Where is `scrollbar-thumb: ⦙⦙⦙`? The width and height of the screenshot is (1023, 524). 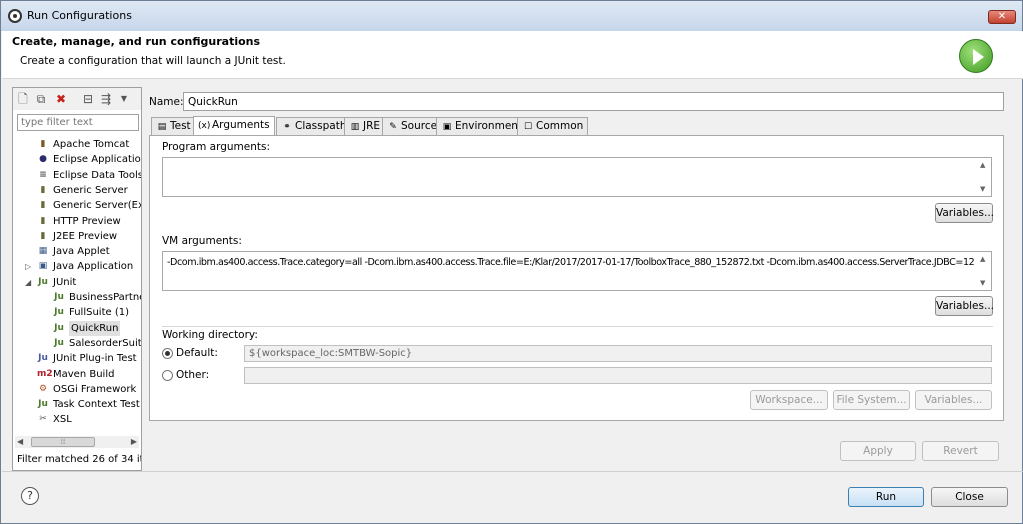 scrollbar-thumb: ⦙⦙⦙ is located at coordinates (63, 442).